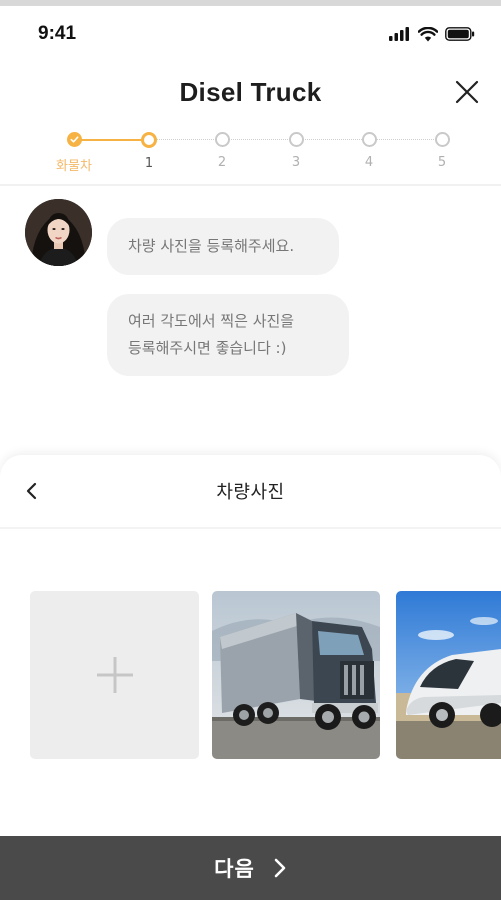 The height and width of the screenshot is (900, 501). What do you see at coordinates (234, 869) in the screenshot?
I see `next-button-label: 다음` at bounding box center [234, 869].